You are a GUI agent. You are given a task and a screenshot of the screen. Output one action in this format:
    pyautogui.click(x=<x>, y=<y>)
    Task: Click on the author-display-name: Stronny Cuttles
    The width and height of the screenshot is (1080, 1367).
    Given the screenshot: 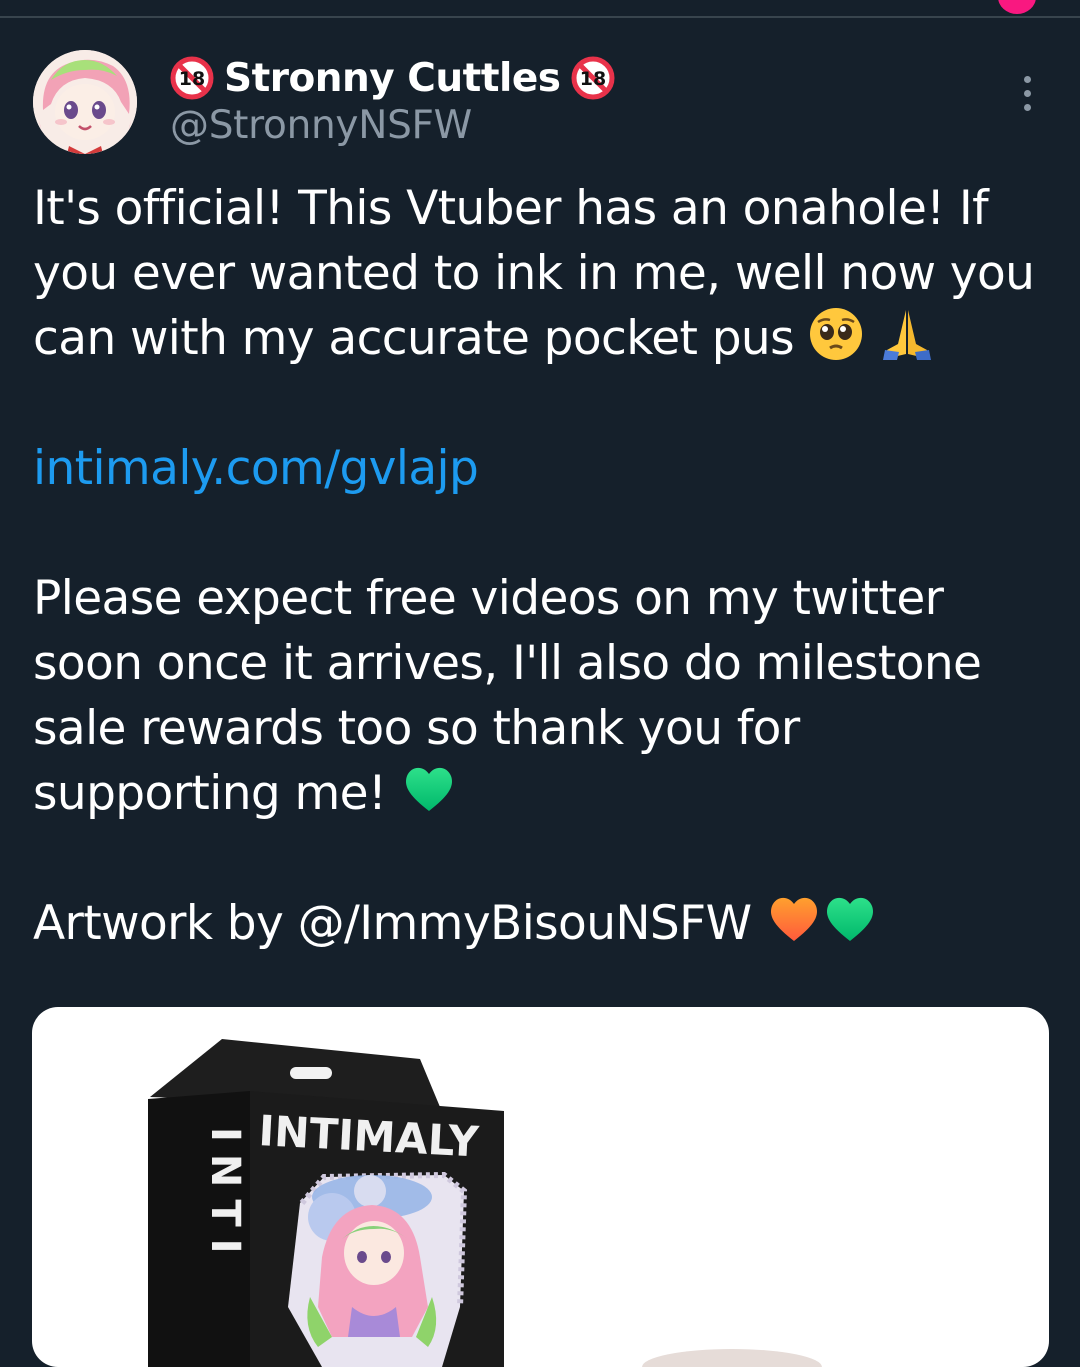 What is the action you would take?
    pyautogui.click(x=392, y=78)
    